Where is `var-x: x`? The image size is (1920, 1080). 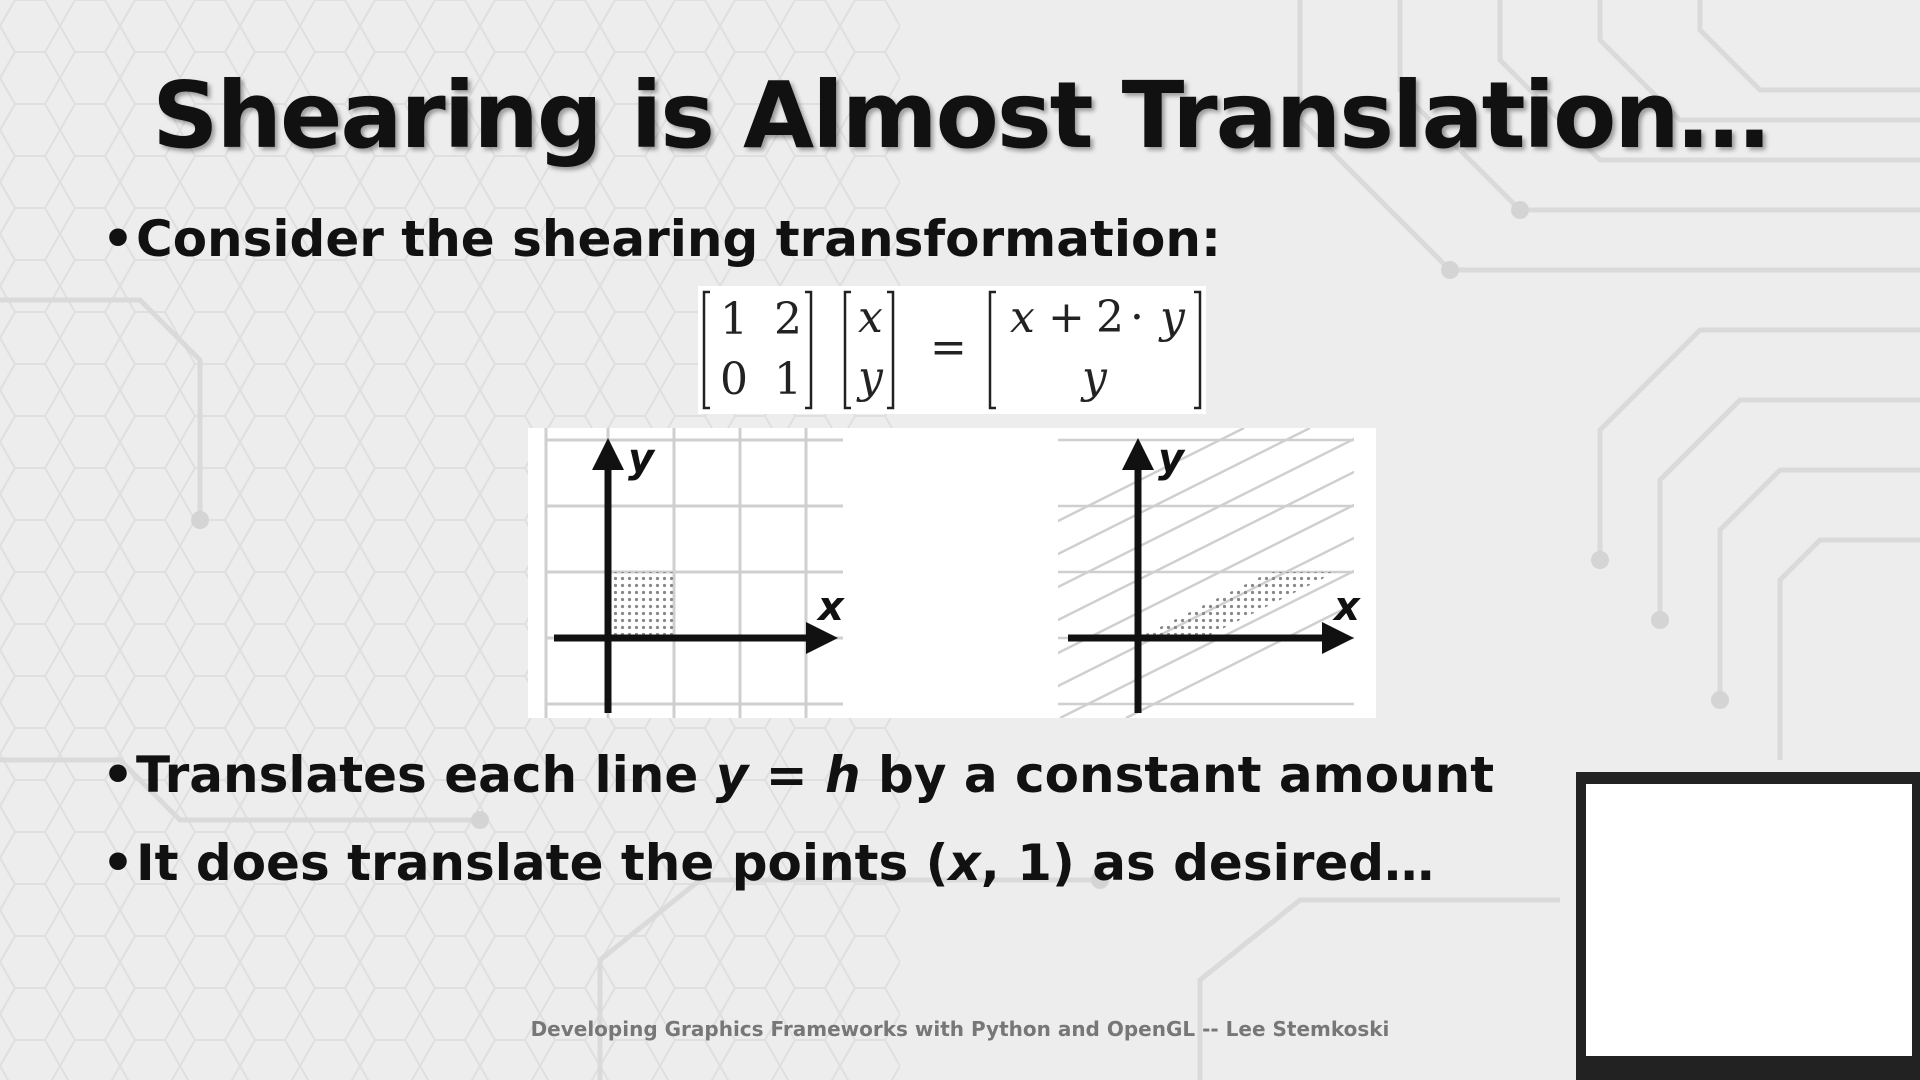
var-x: x is located at coordinates (964, 863).